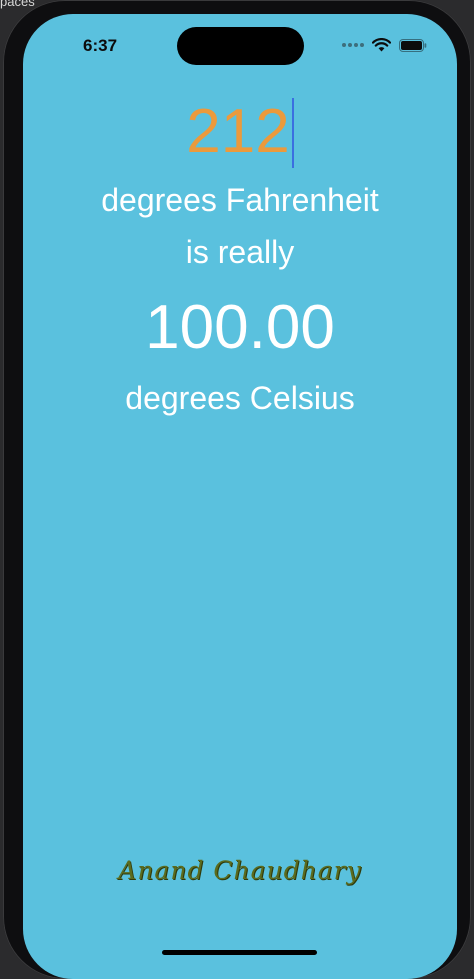 The image size is (474, 979). I want to click on fahrenheit-value: 212, so click(238, 131).